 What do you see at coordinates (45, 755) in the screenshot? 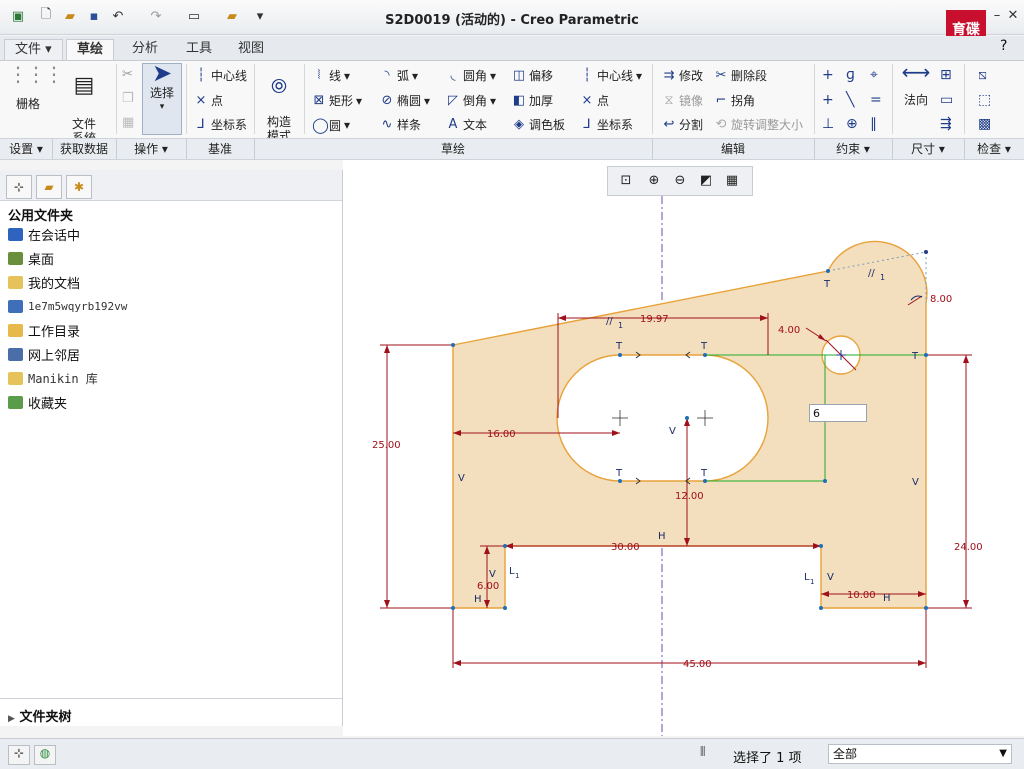
I see `show-browser-icon: ◍` at bounding box center [45, 755].